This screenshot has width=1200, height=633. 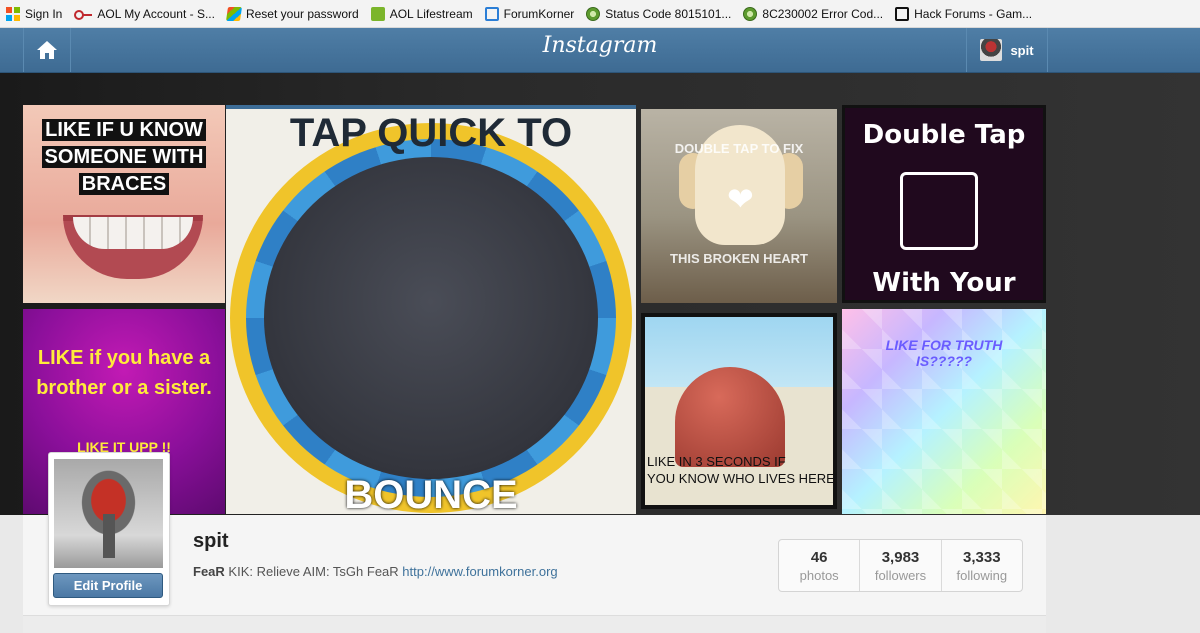 I want to click on caption-line: LIKE if you have a, so click(x=124, y=358).